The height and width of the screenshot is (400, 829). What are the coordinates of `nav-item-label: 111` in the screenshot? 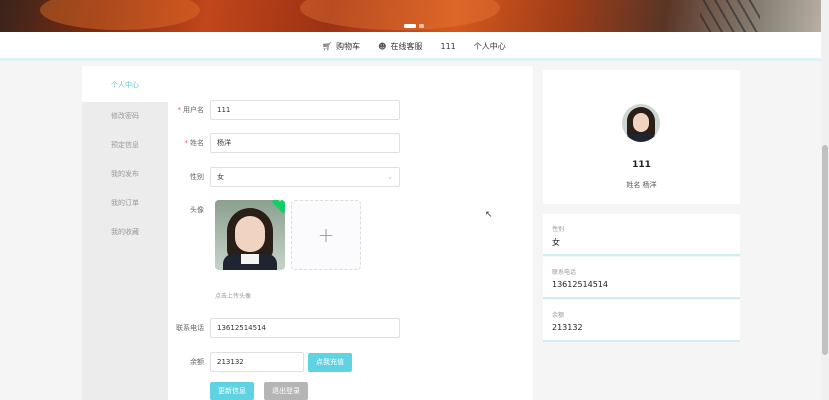 It's located at (448, 46).